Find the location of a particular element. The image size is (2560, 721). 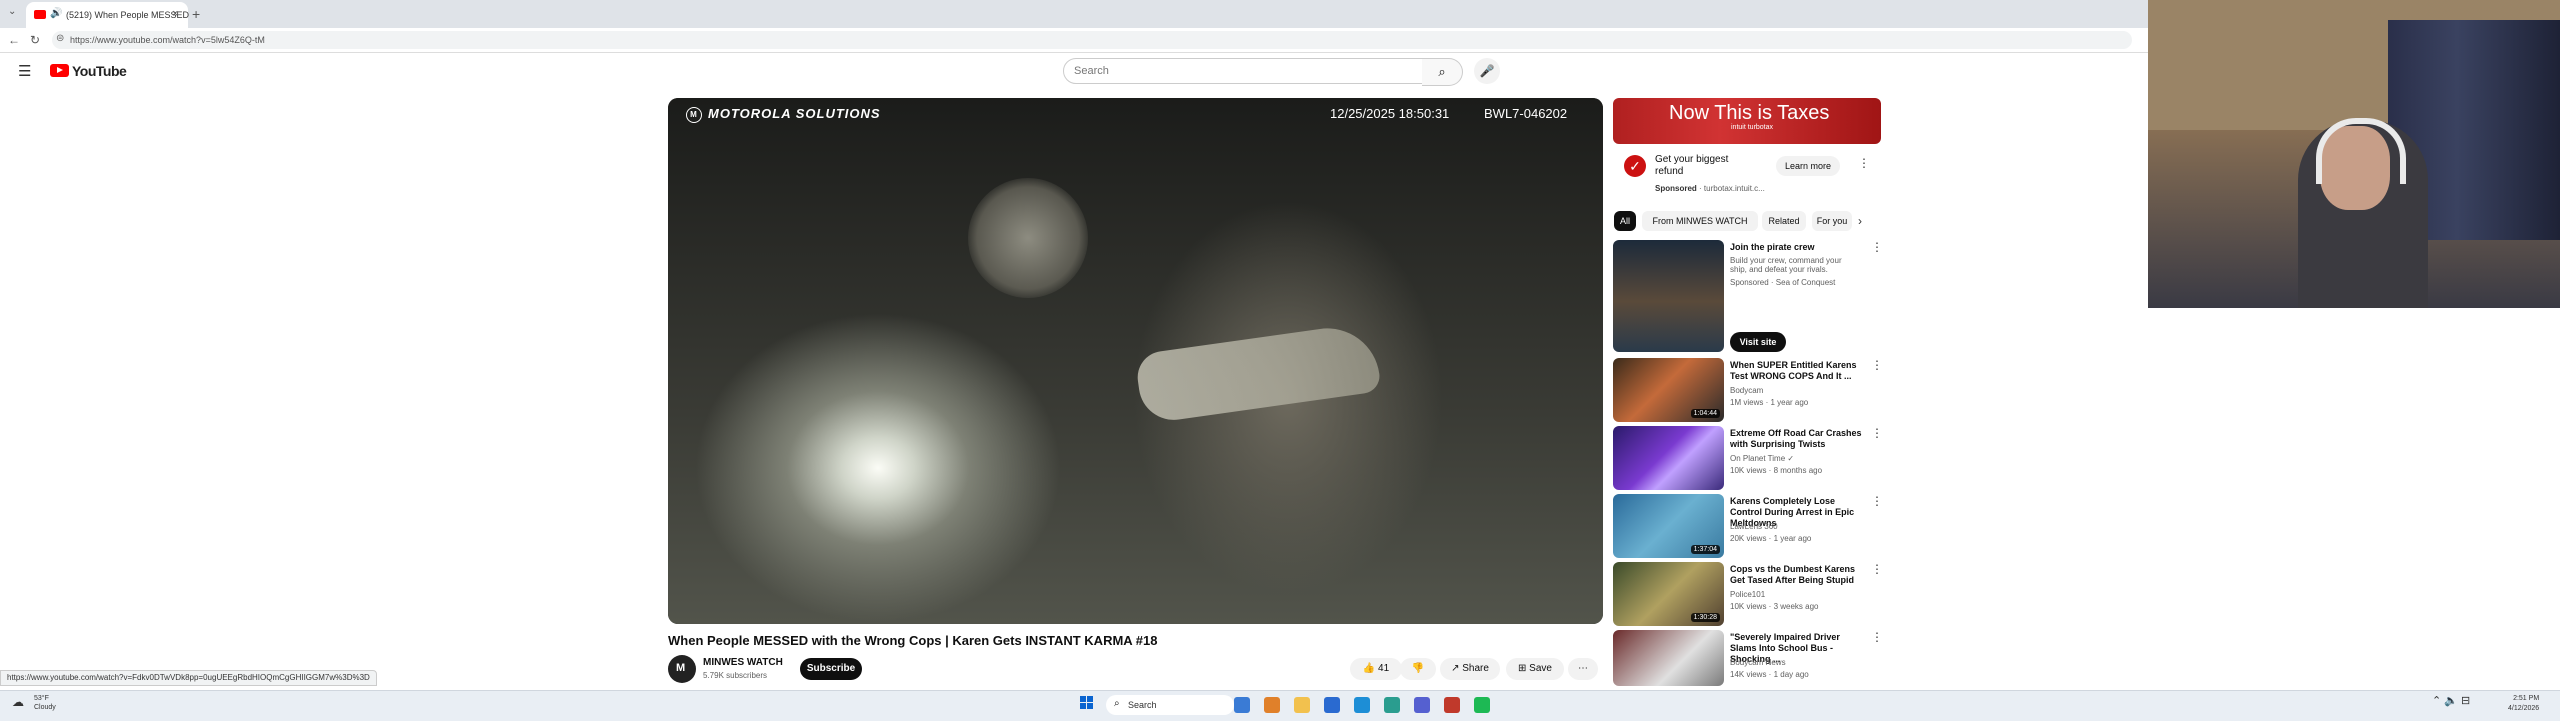

recommendation-channel: Police101 is located at coordinates (1747, 594).